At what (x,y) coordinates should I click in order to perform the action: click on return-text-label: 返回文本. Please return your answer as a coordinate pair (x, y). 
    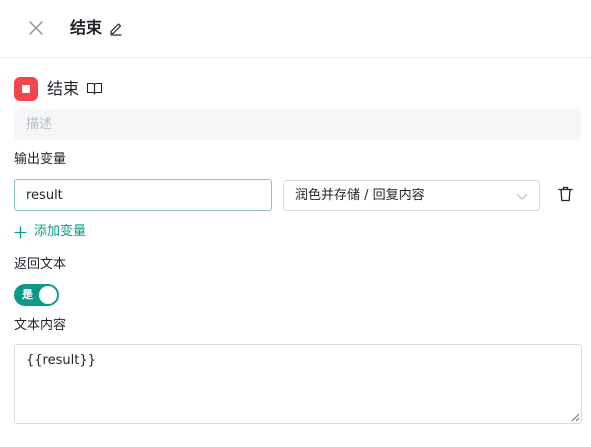
    Looking at the image, I should click on (40, 264).